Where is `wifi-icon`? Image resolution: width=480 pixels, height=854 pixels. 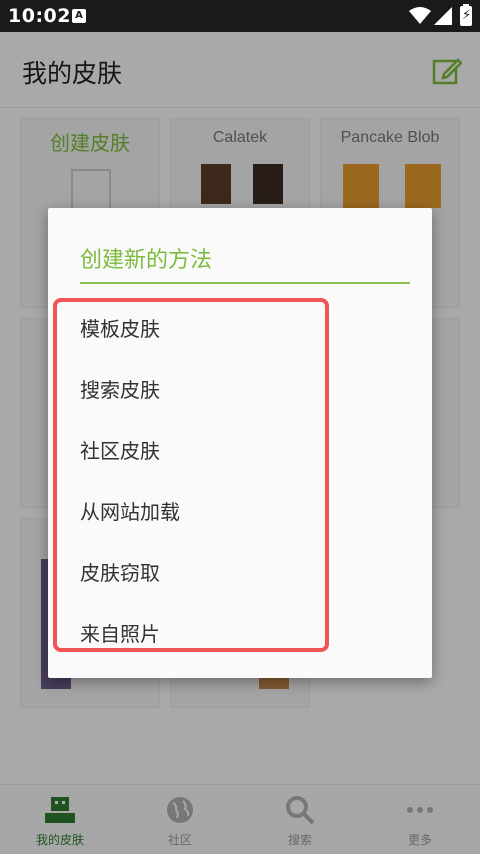 wifi-icon is located at coordinates (420, 15).